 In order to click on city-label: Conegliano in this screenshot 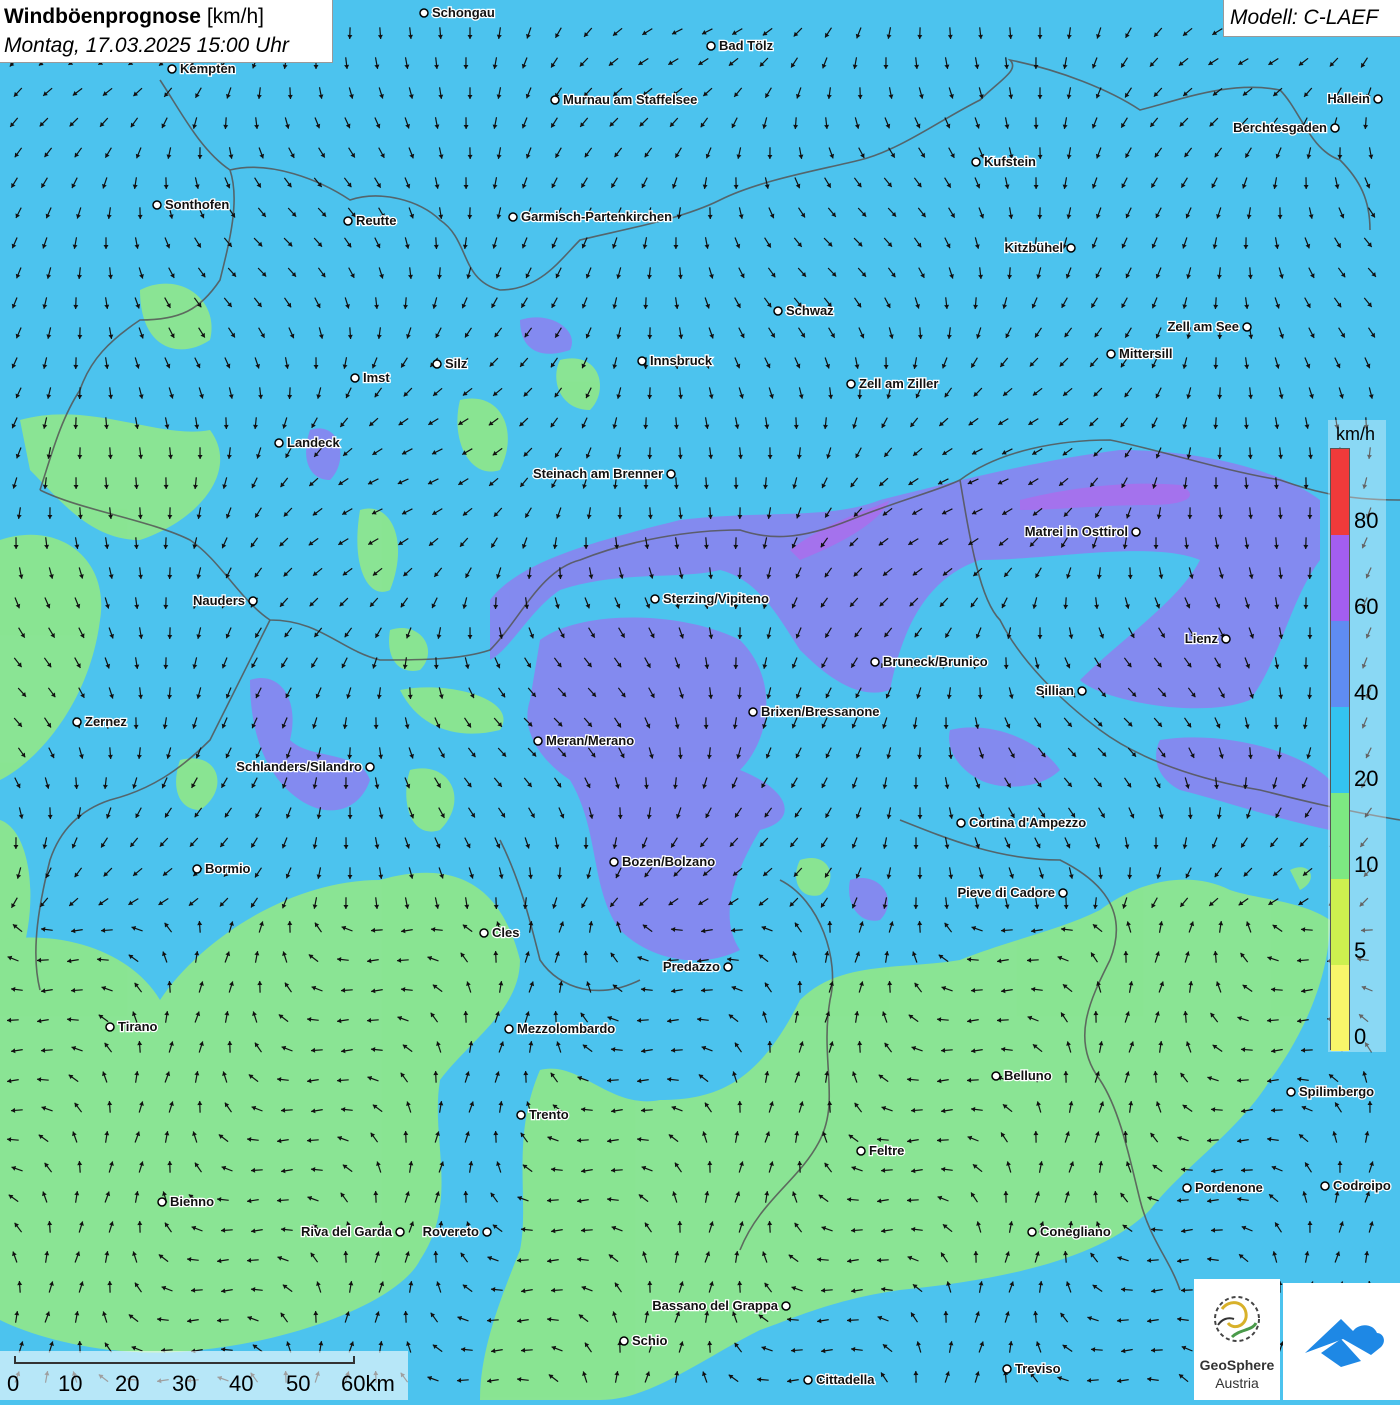, I will do `click(1075, 1231)`.